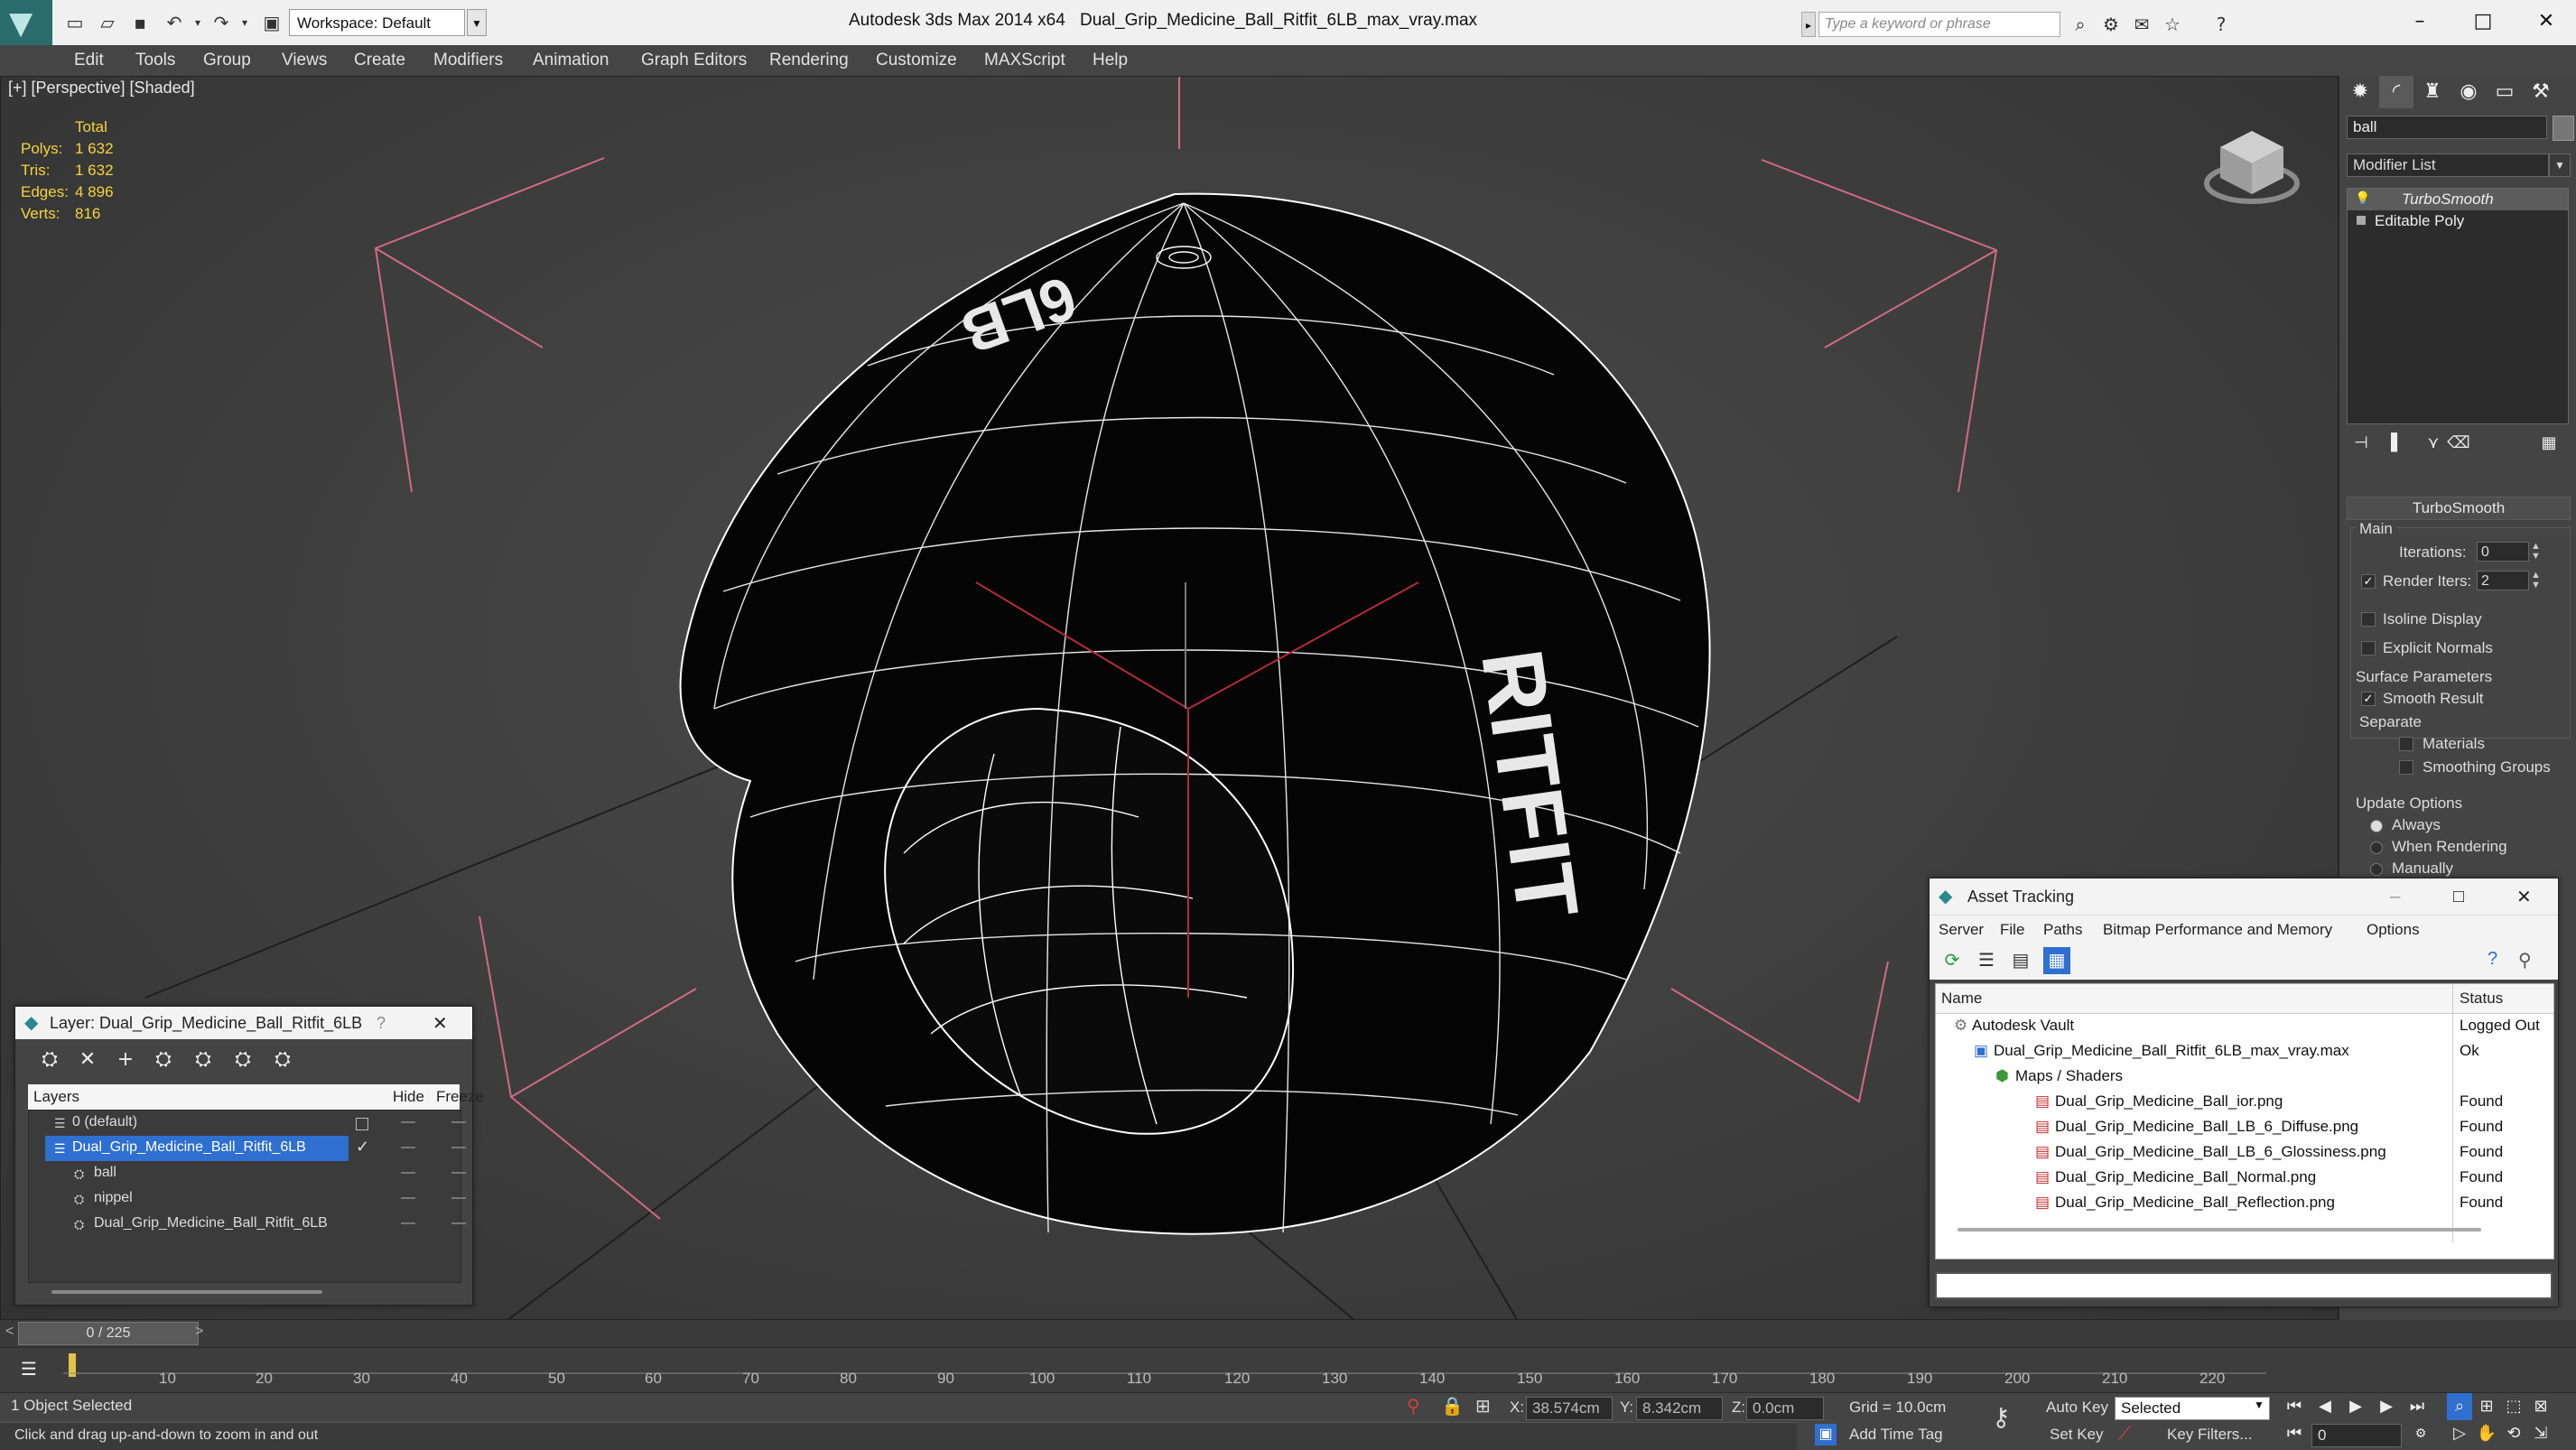 The width and height of the screenshot is (2576, 1450). What do you see at coordinates (1939, 24) in the screenshot?
I see `keyword-search-input: Type a keyword or phrase` at bounding box center [1939, 24].